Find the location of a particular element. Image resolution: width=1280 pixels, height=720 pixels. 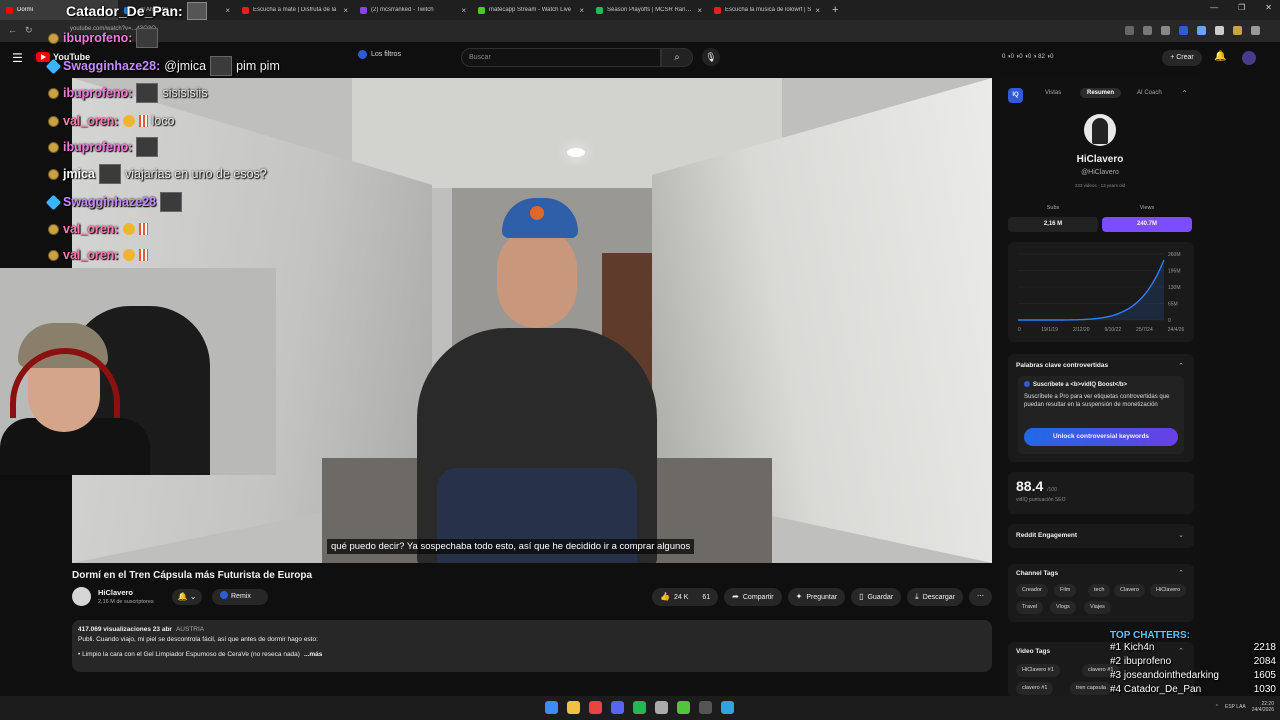

channel-tag-chip: tech is located at coordinates (1099, 590).